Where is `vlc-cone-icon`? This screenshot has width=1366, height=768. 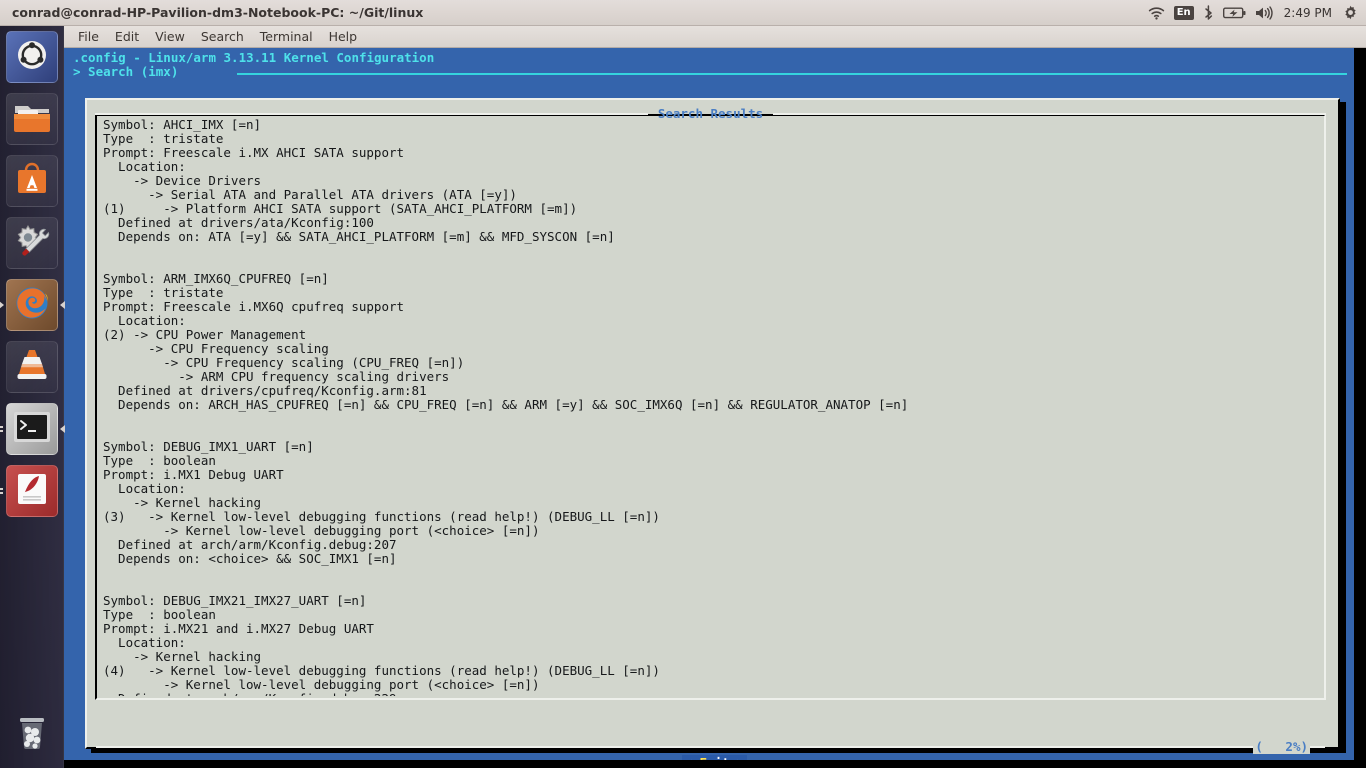
vlc-cone-icon is located at coordinates (32, 367).